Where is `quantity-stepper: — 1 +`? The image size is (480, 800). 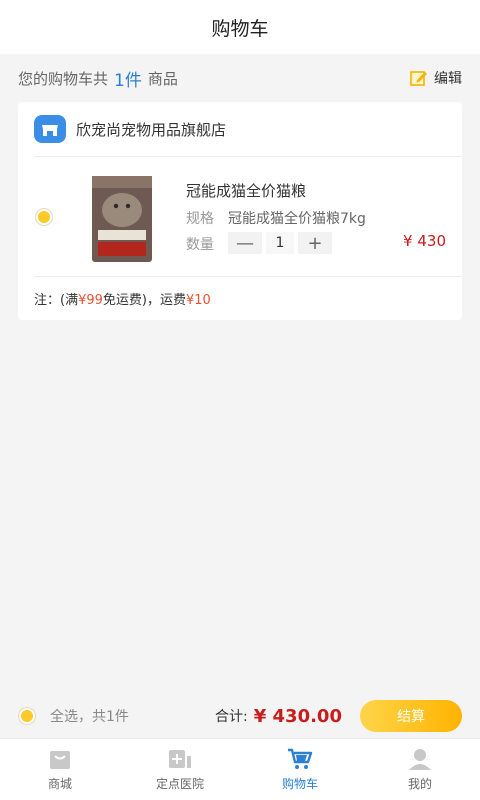
quantity-stepper: — 1 + is located at coordinates (280, 243).